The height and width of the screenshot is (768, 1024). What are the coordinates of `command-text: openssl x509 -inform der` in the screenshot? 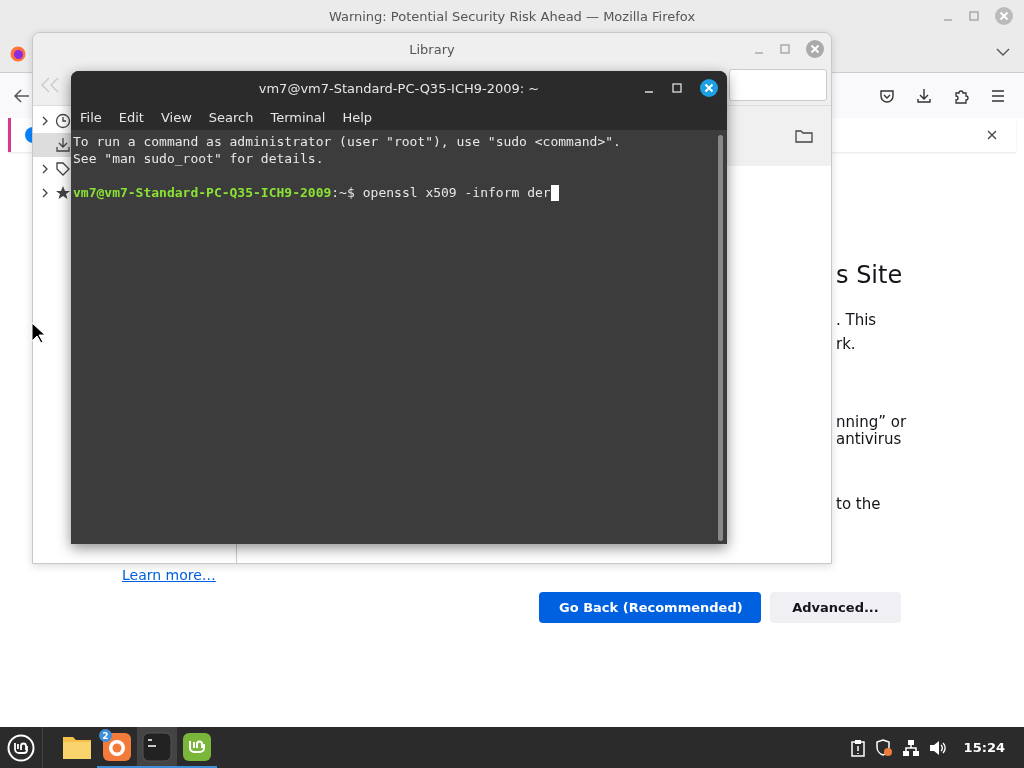 It's located at (456, 192).